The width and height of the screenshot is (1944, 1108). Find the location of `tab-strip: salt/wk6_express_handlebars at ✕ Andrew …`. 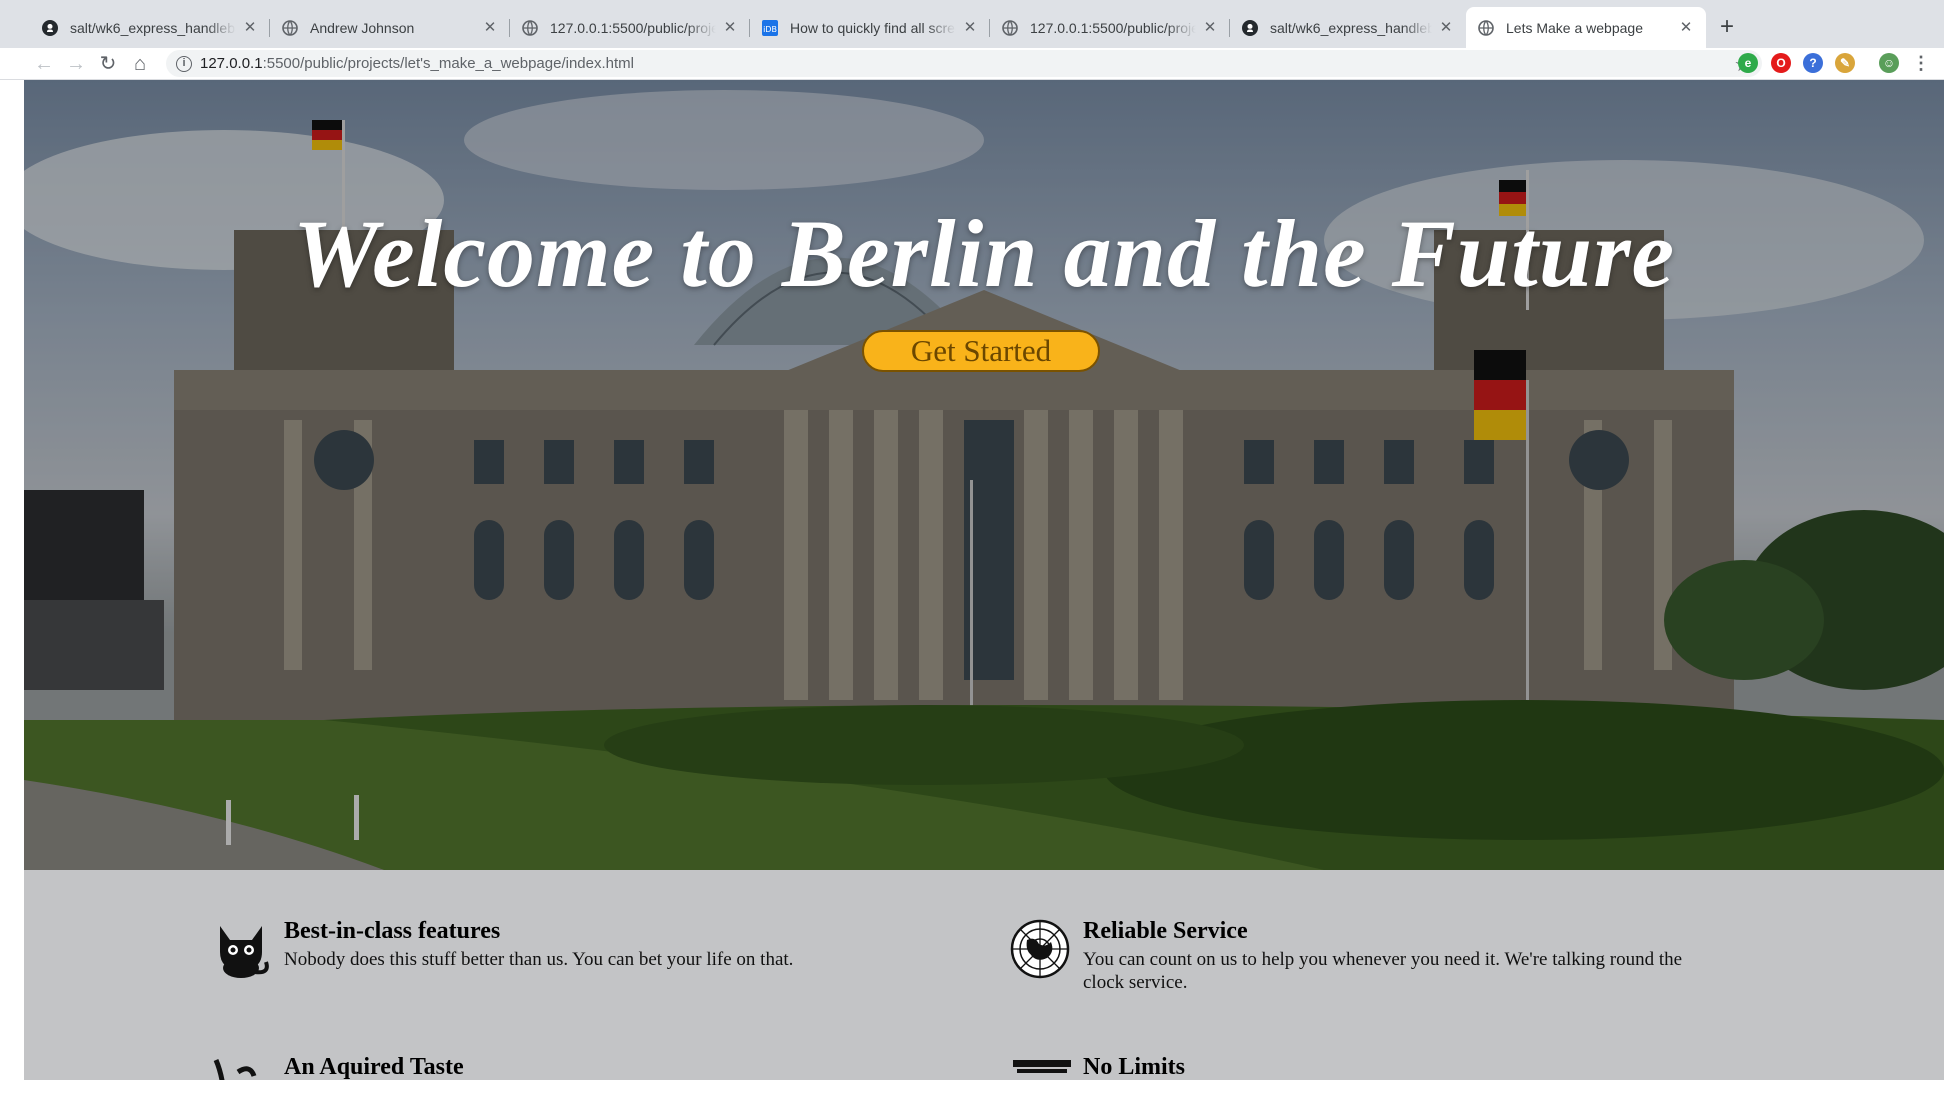

tab-strip: salt/wk6_express_handlebars at ✕ Andrew … is located at coordinates (972, 24).